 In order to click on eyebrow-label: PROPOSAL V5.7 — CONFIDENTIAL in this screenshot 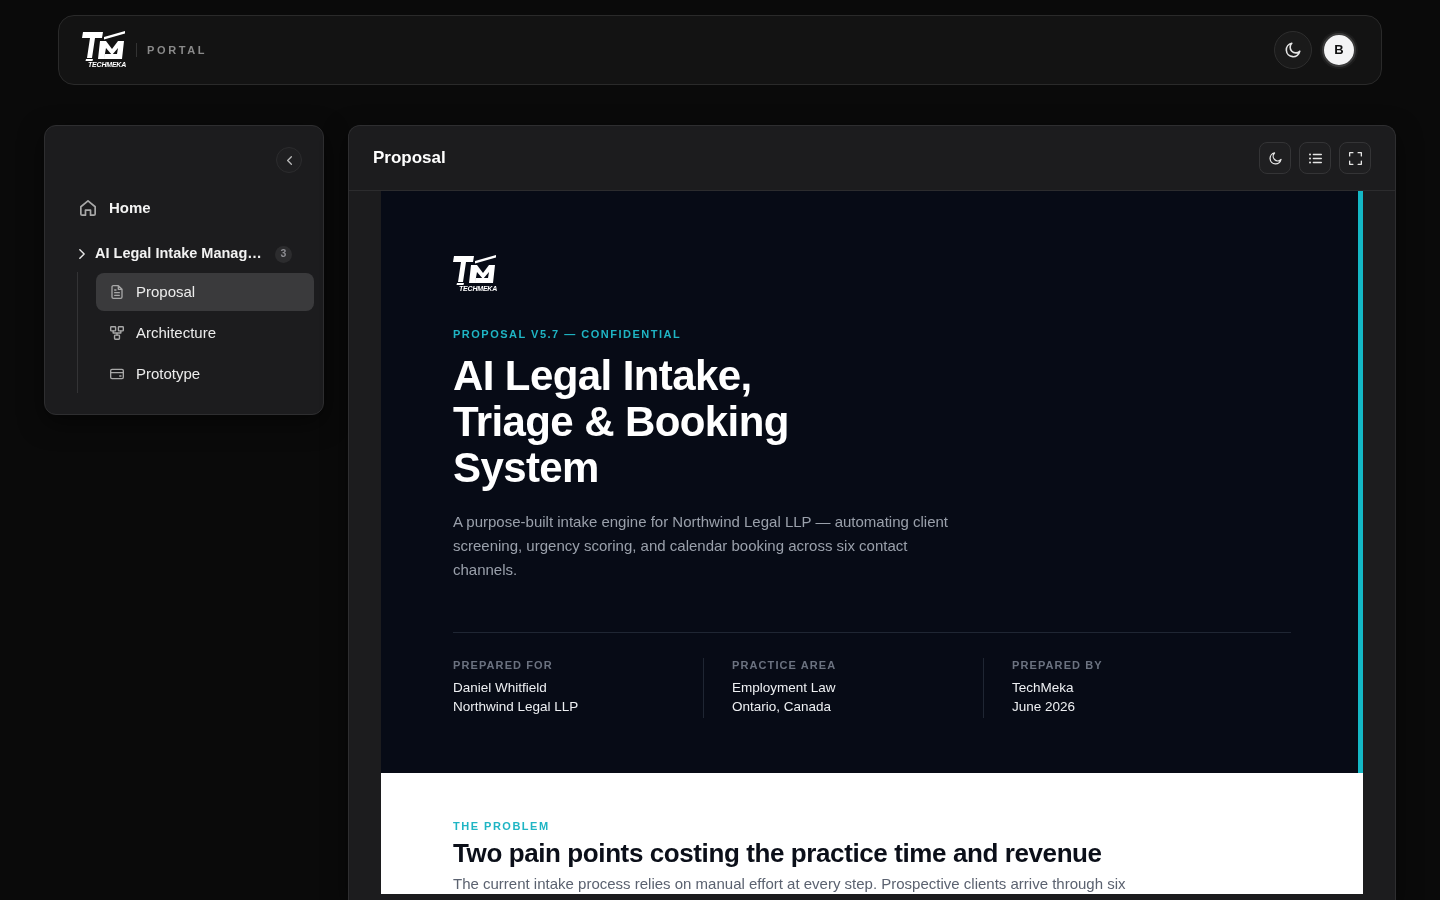, I will do `click(567, 334)`.